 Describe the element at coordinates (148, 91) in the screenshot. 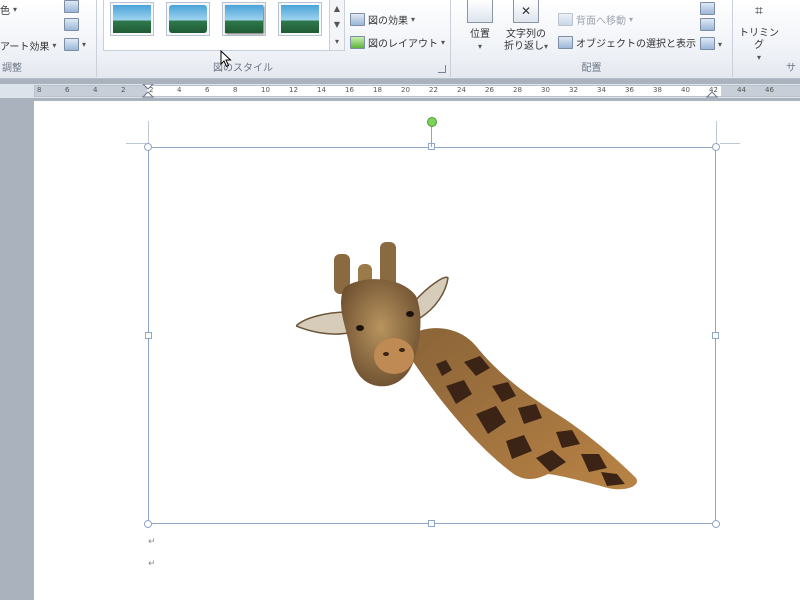

I see `indent-marker-icon` at that location.